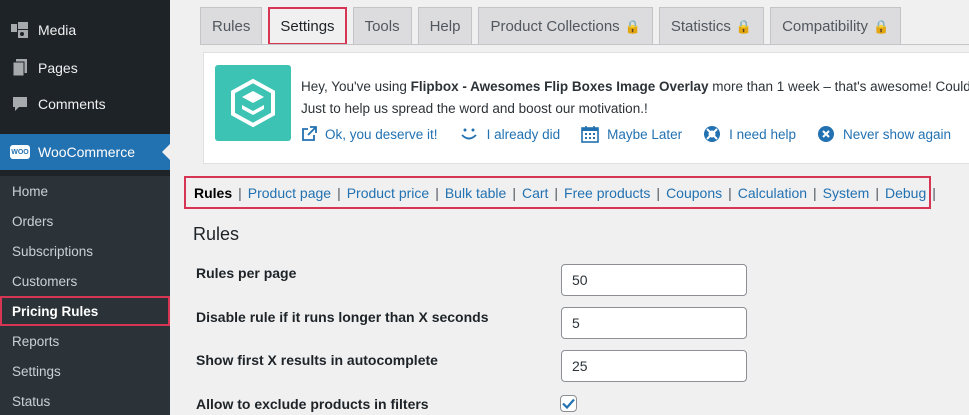  Describe the element at coordinates (85, 191) in the screenshot. I see `submenu-item-home: Home` at that location.